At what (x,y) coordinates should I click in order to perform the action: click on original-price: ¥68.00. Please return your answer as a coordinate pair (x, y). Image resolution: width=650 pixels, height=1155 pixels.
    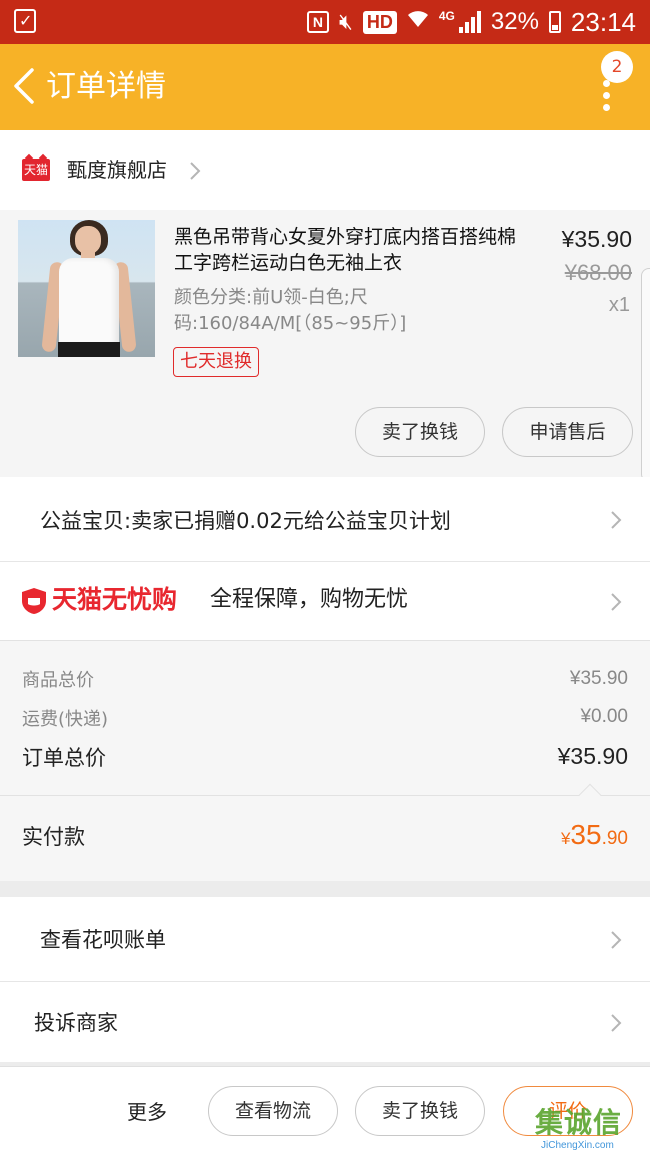
    Looking at the image, I should click on (598, 272).